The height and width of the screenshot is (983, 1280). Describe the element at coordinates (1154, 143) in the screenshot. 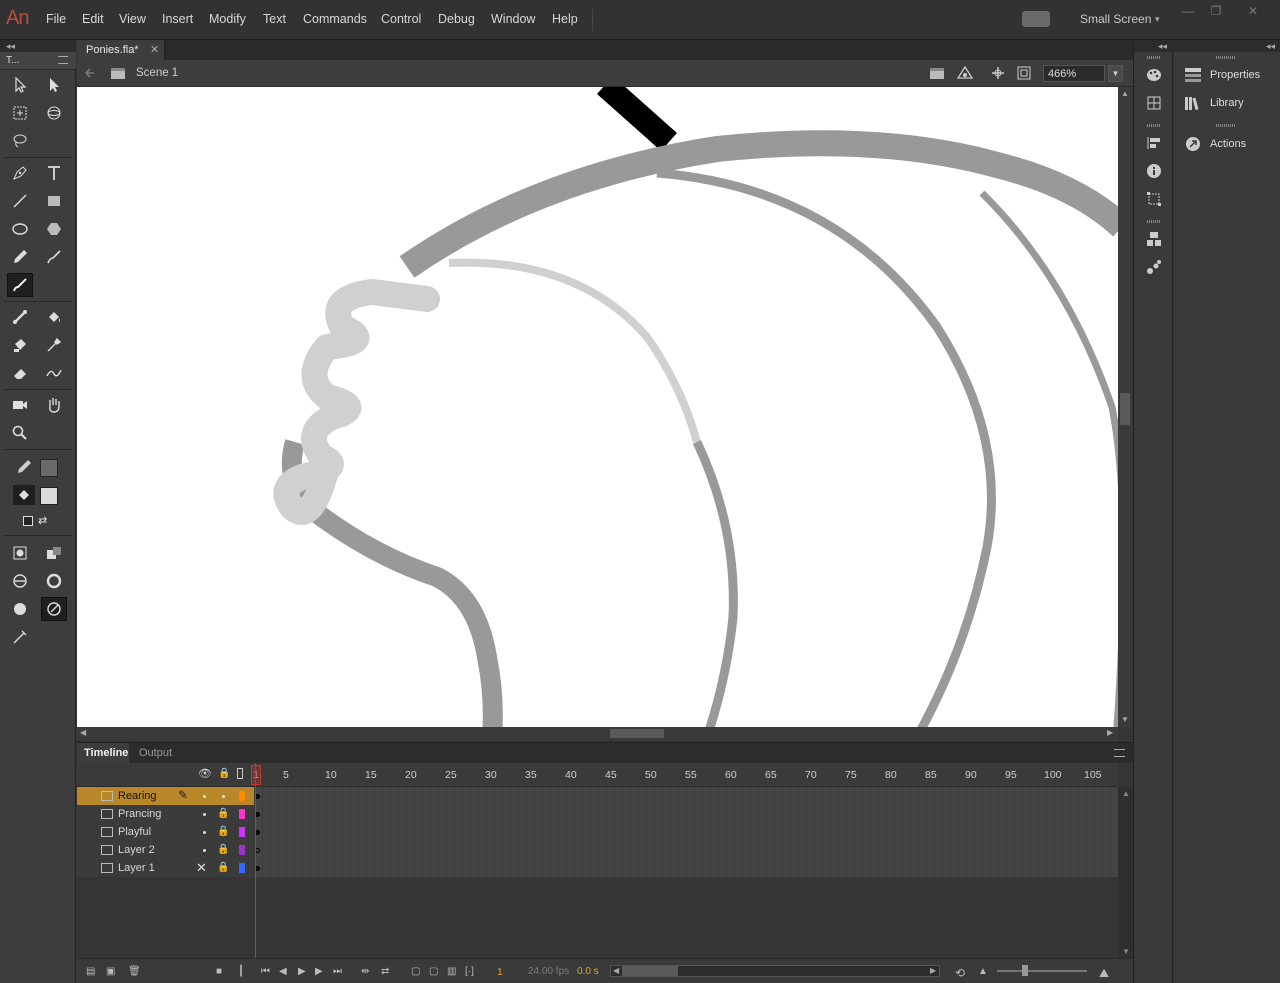

I see `align-icon` at that location.